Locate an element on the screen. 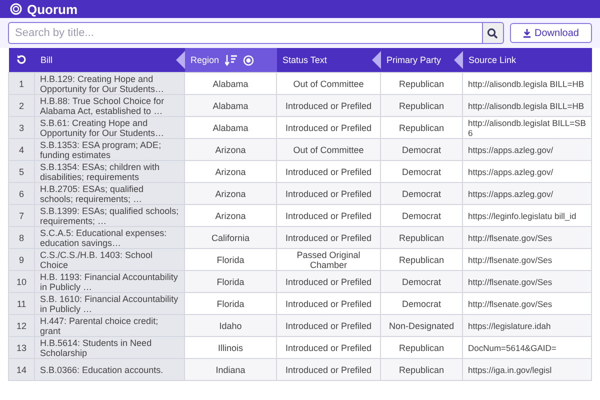  column-header: Source Link is located at coordinates (527, 60).